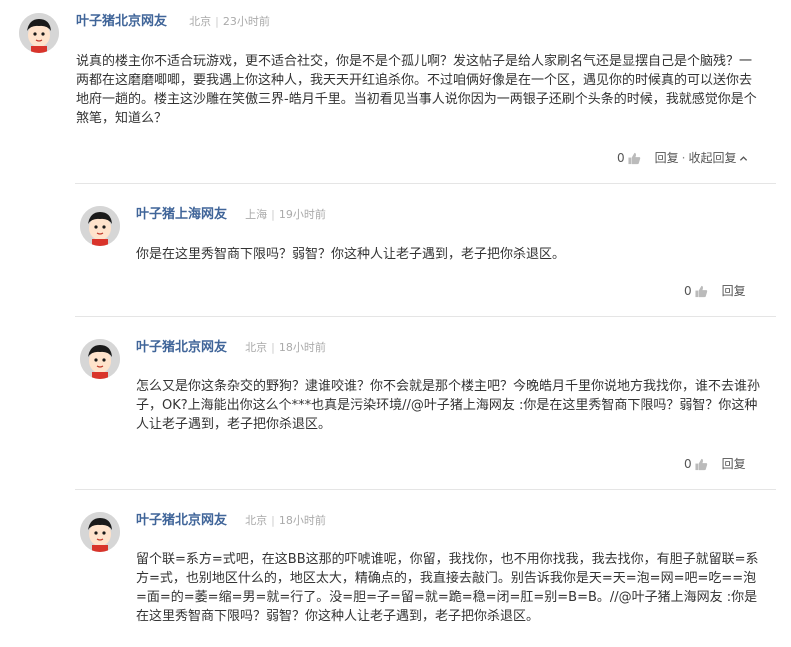  Describe the element at coordinates (712, 158) in the screenshot. I see `collapse-replies-link: 收起回复` at that location.